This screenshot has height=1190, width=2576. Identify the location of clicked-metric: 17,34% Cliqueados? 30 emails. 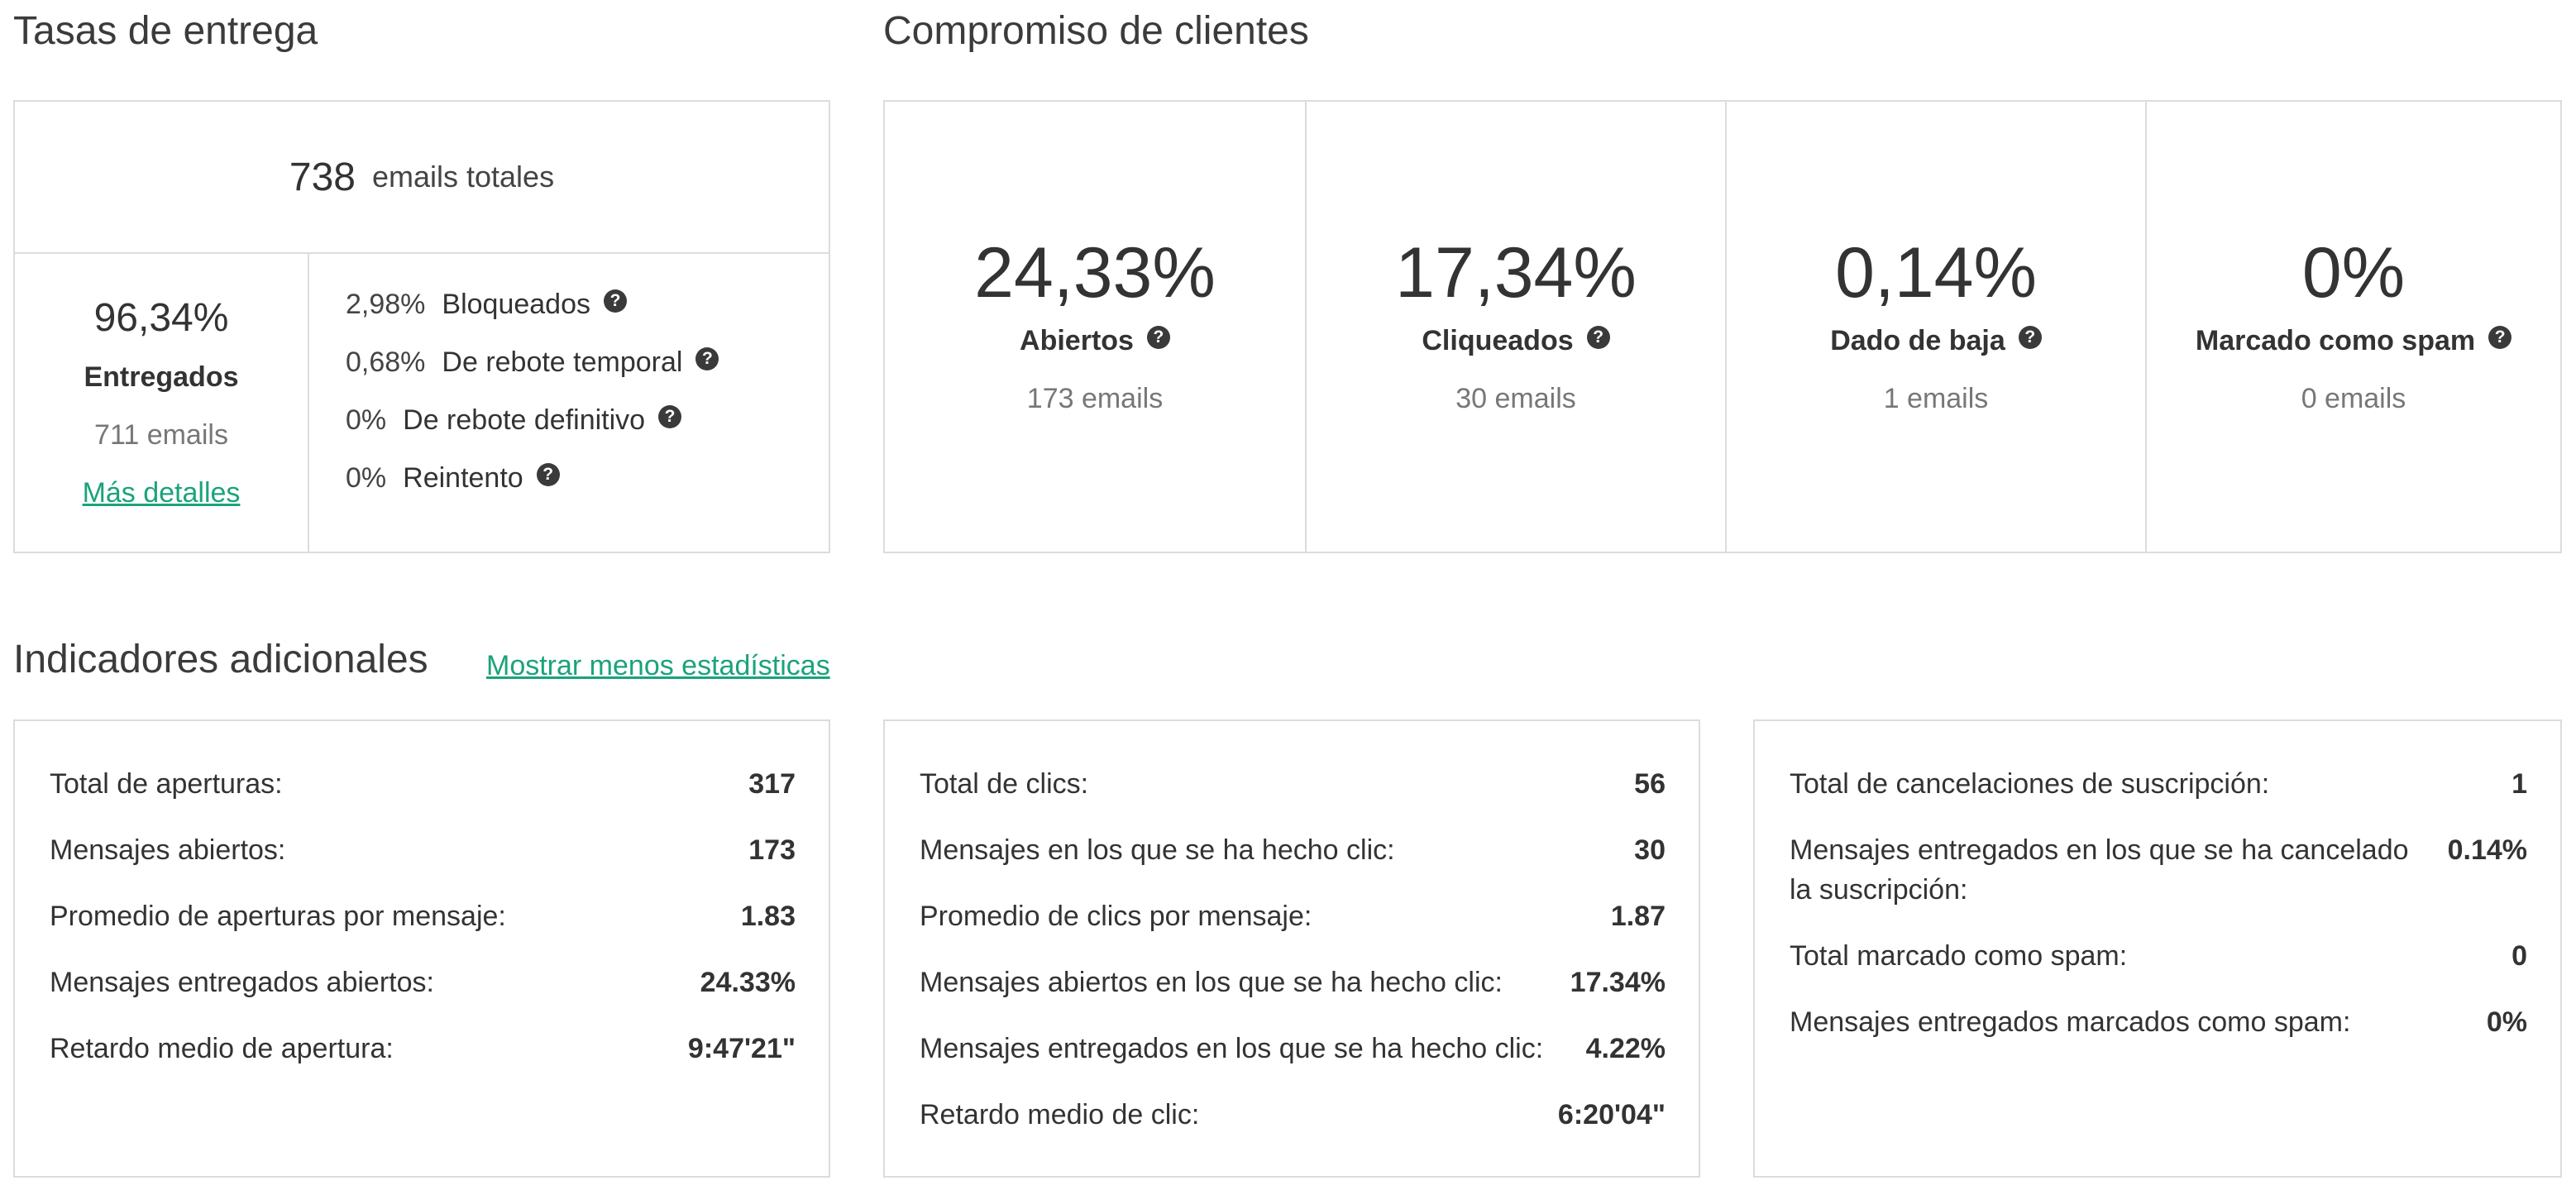
(1515, 327).